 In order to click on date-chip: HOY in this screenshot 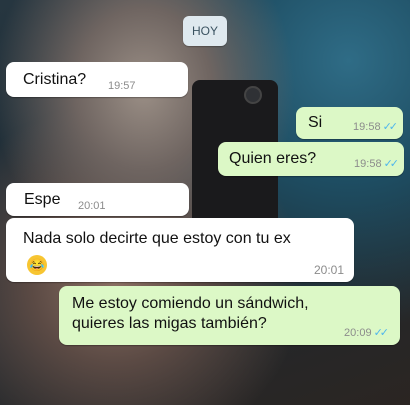, I will do `click(205, 31)`.